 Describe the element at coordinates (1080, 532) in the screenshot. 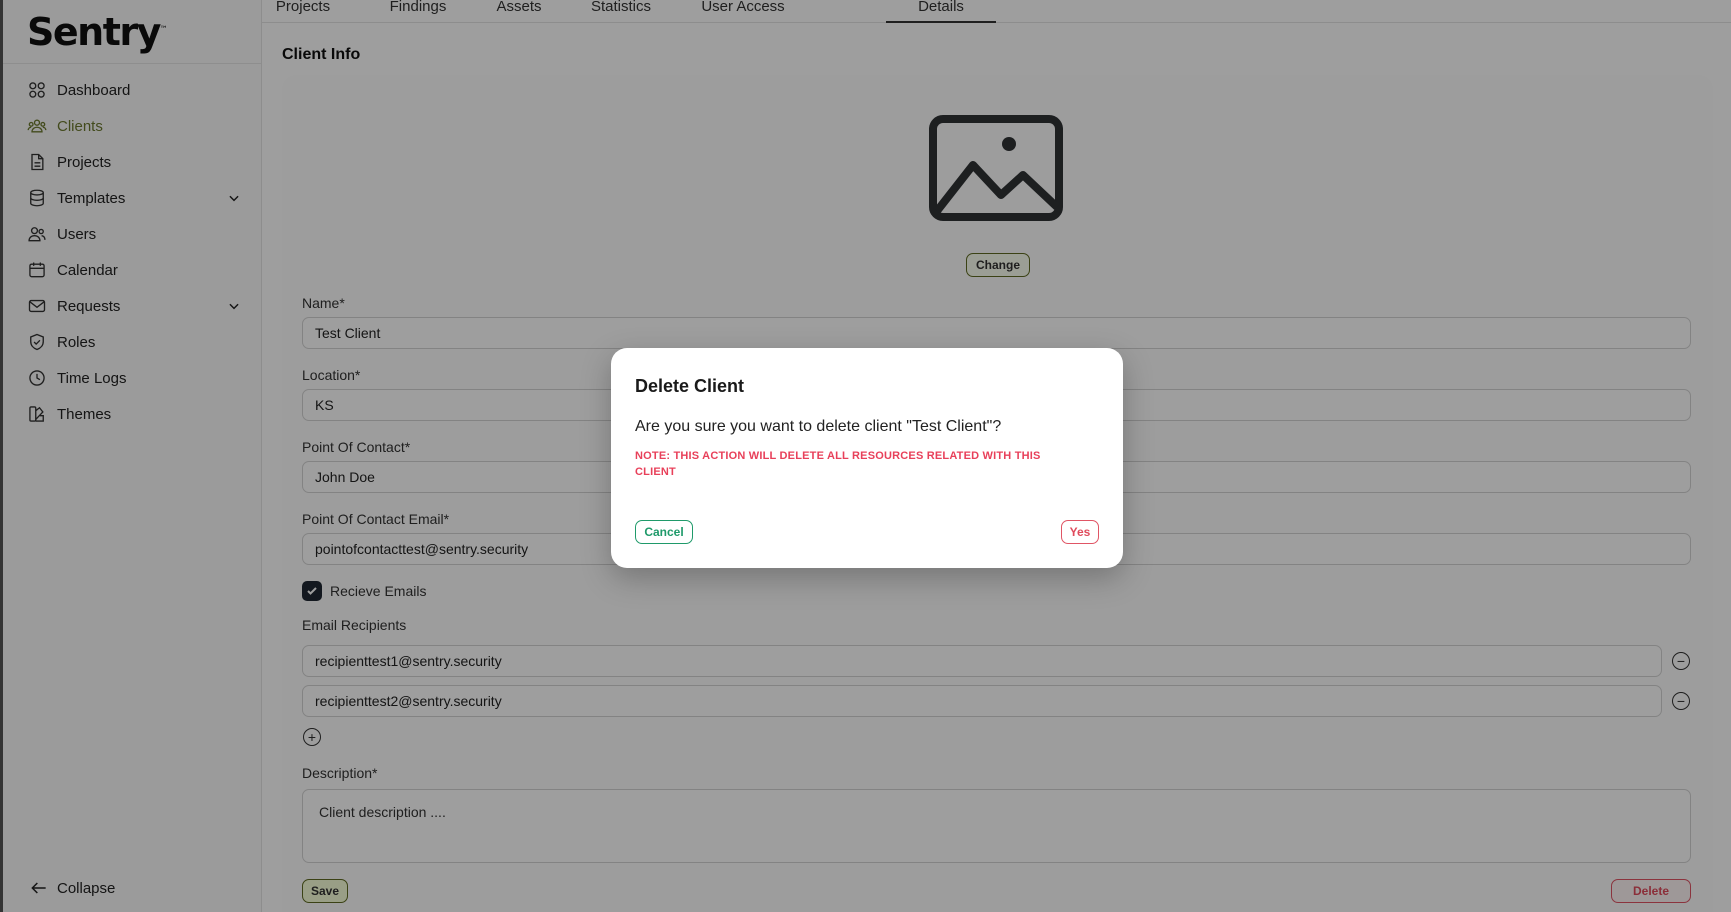

I see `confirm-delete-button: Yes` at that location.